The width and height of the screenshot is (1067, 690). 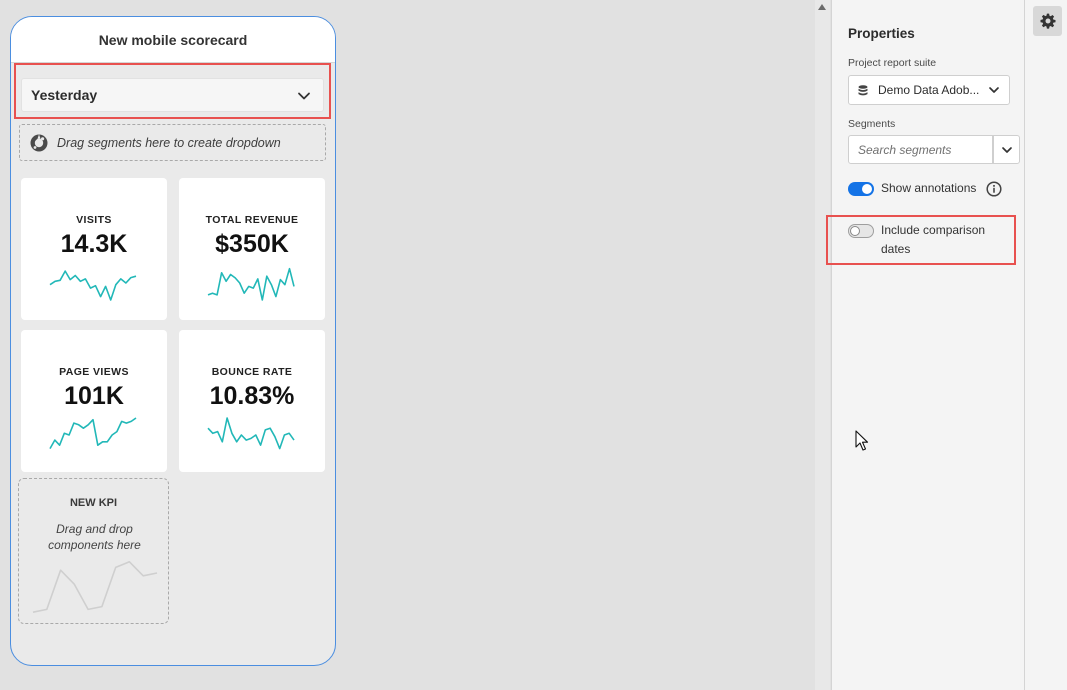 What do you see at coordinates (94, 396) in the screenshot?
I see `kpi-value: 101K` at bounding box center [94, 396].